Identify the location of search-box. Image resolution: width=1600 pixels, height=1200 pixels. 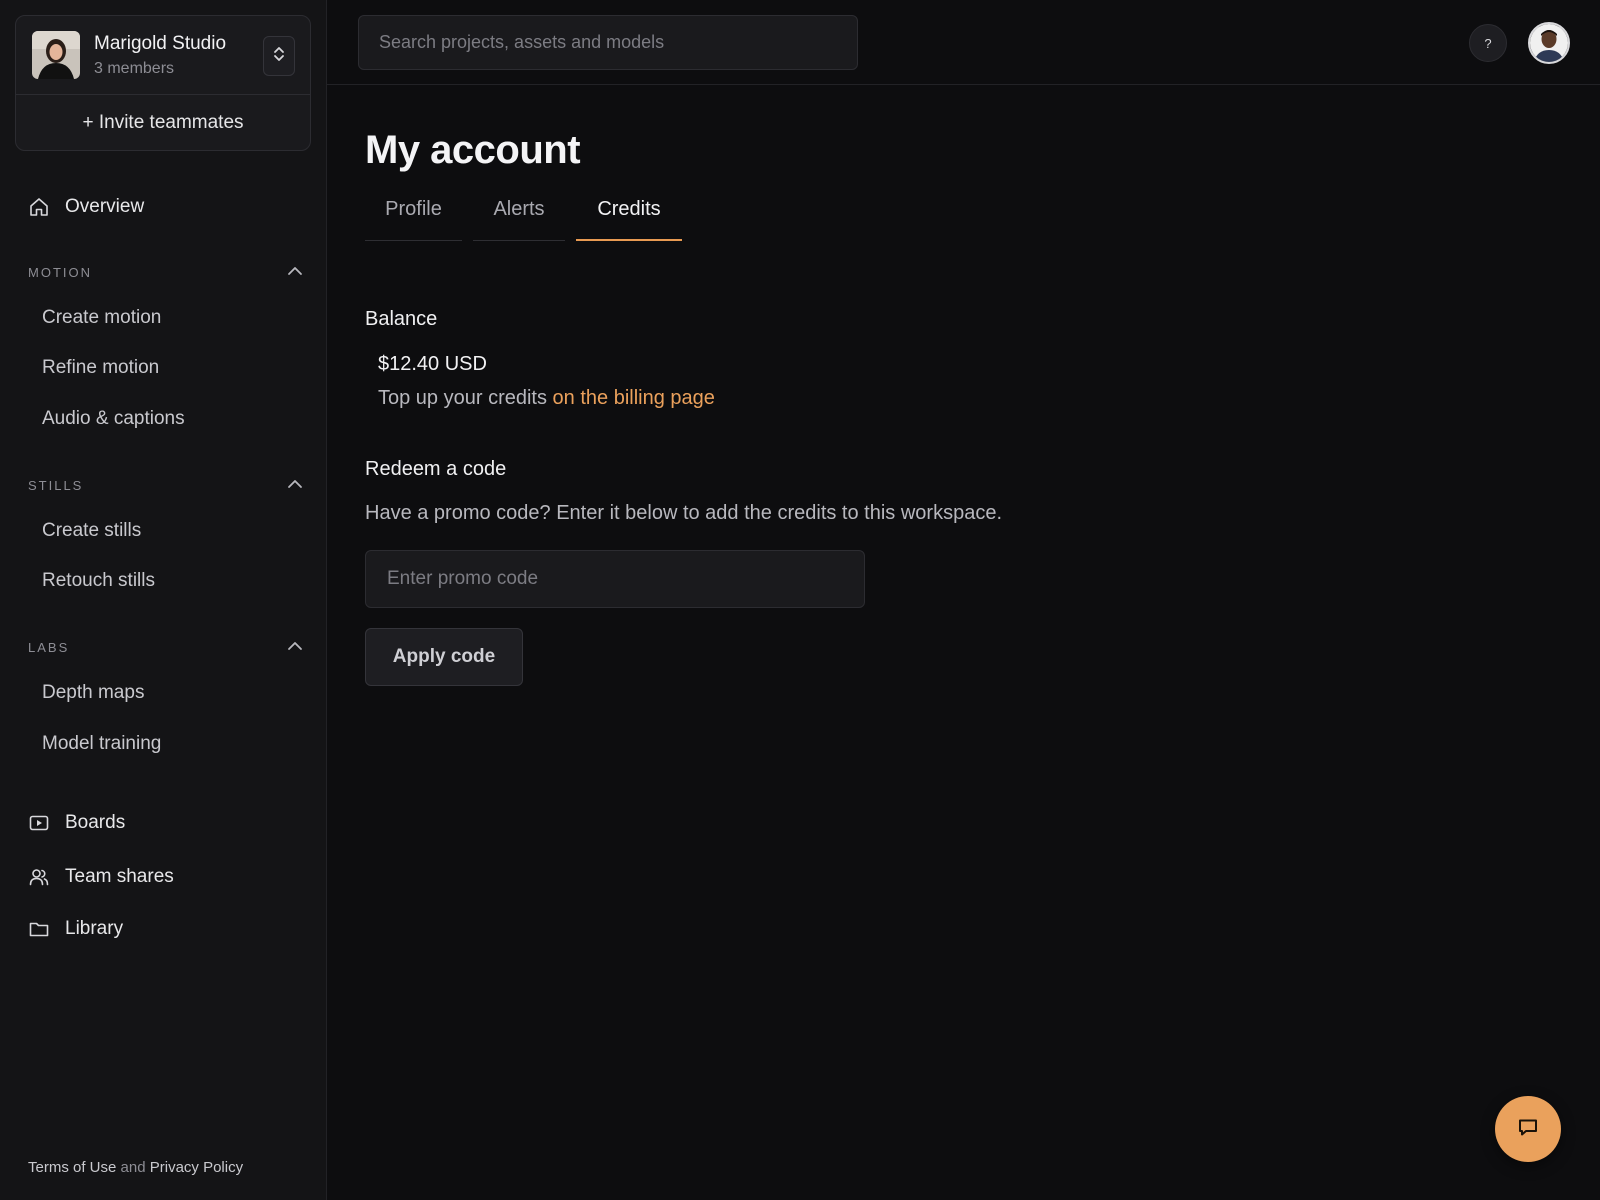
(608, 42).